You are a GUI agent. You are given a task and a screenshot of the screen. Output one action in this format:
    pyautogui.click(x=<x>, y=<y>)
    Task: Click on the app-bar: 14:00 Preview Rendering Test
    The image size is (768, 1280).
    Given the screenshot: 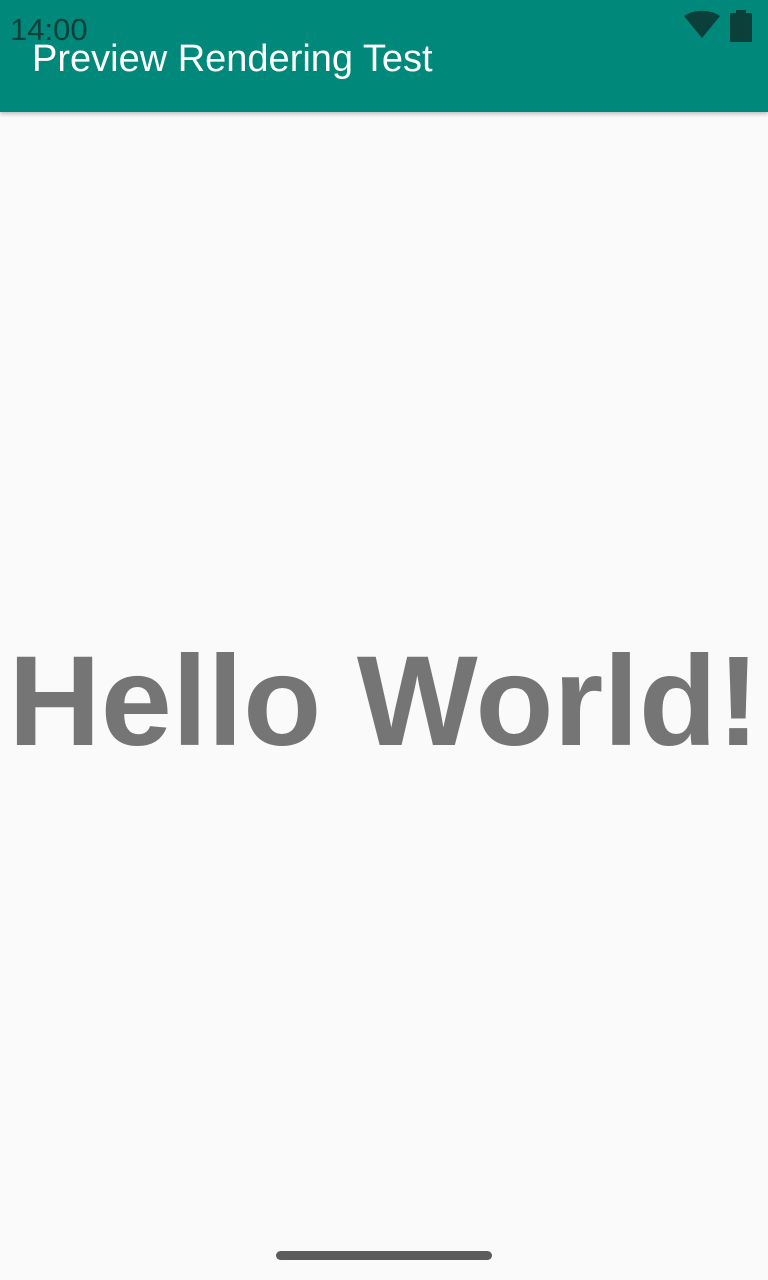 What is the action you would take?
    pyautogui.click(x=384, y=56)
    